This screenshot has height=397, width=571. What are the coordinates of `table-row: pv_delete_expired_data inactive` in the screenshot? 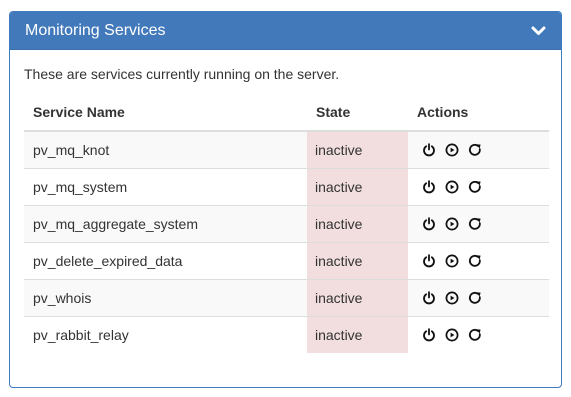 It's located at (286, 260).